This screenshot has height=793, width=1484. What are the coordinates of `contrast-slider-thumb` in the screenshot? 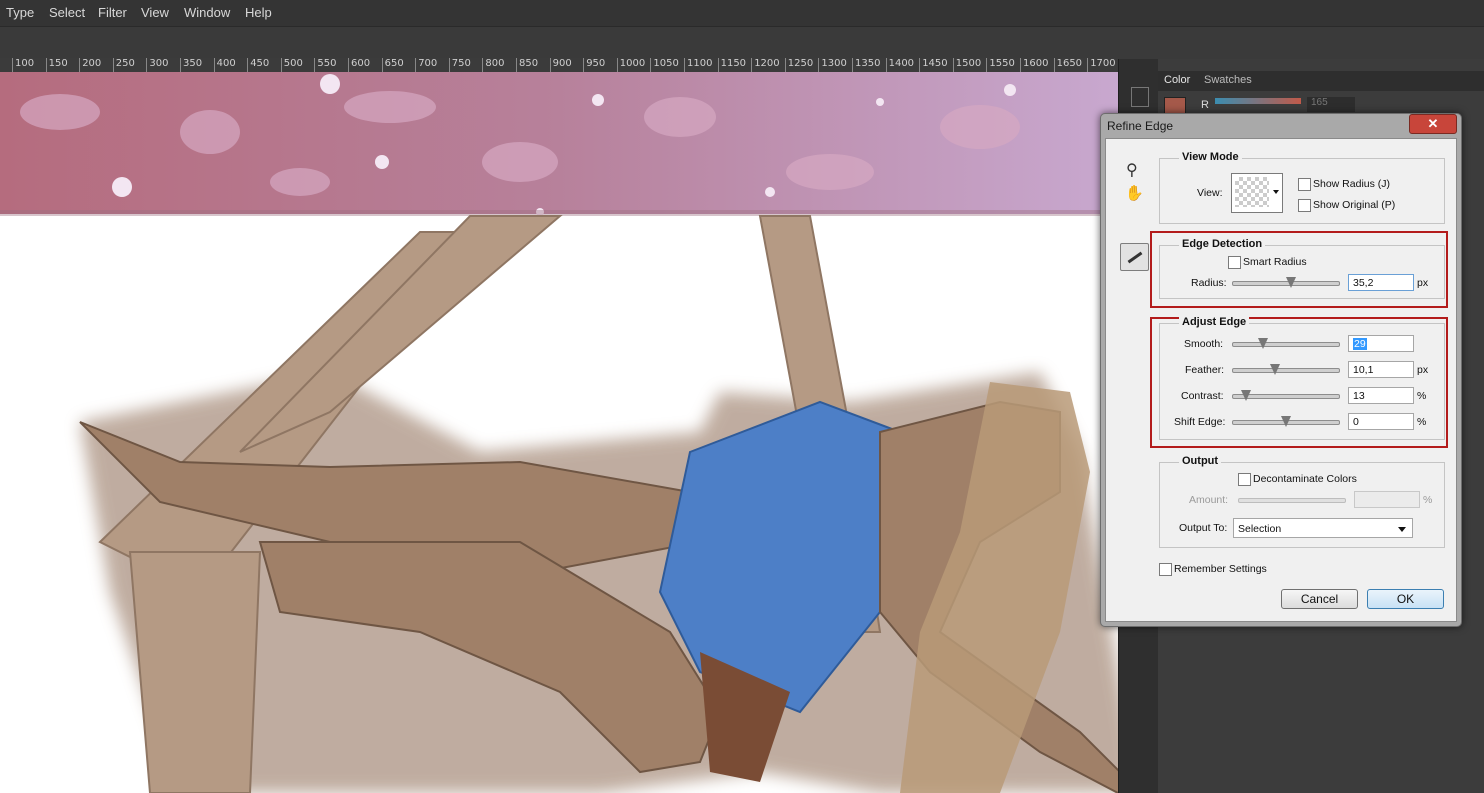 It's located at (1246, 395).